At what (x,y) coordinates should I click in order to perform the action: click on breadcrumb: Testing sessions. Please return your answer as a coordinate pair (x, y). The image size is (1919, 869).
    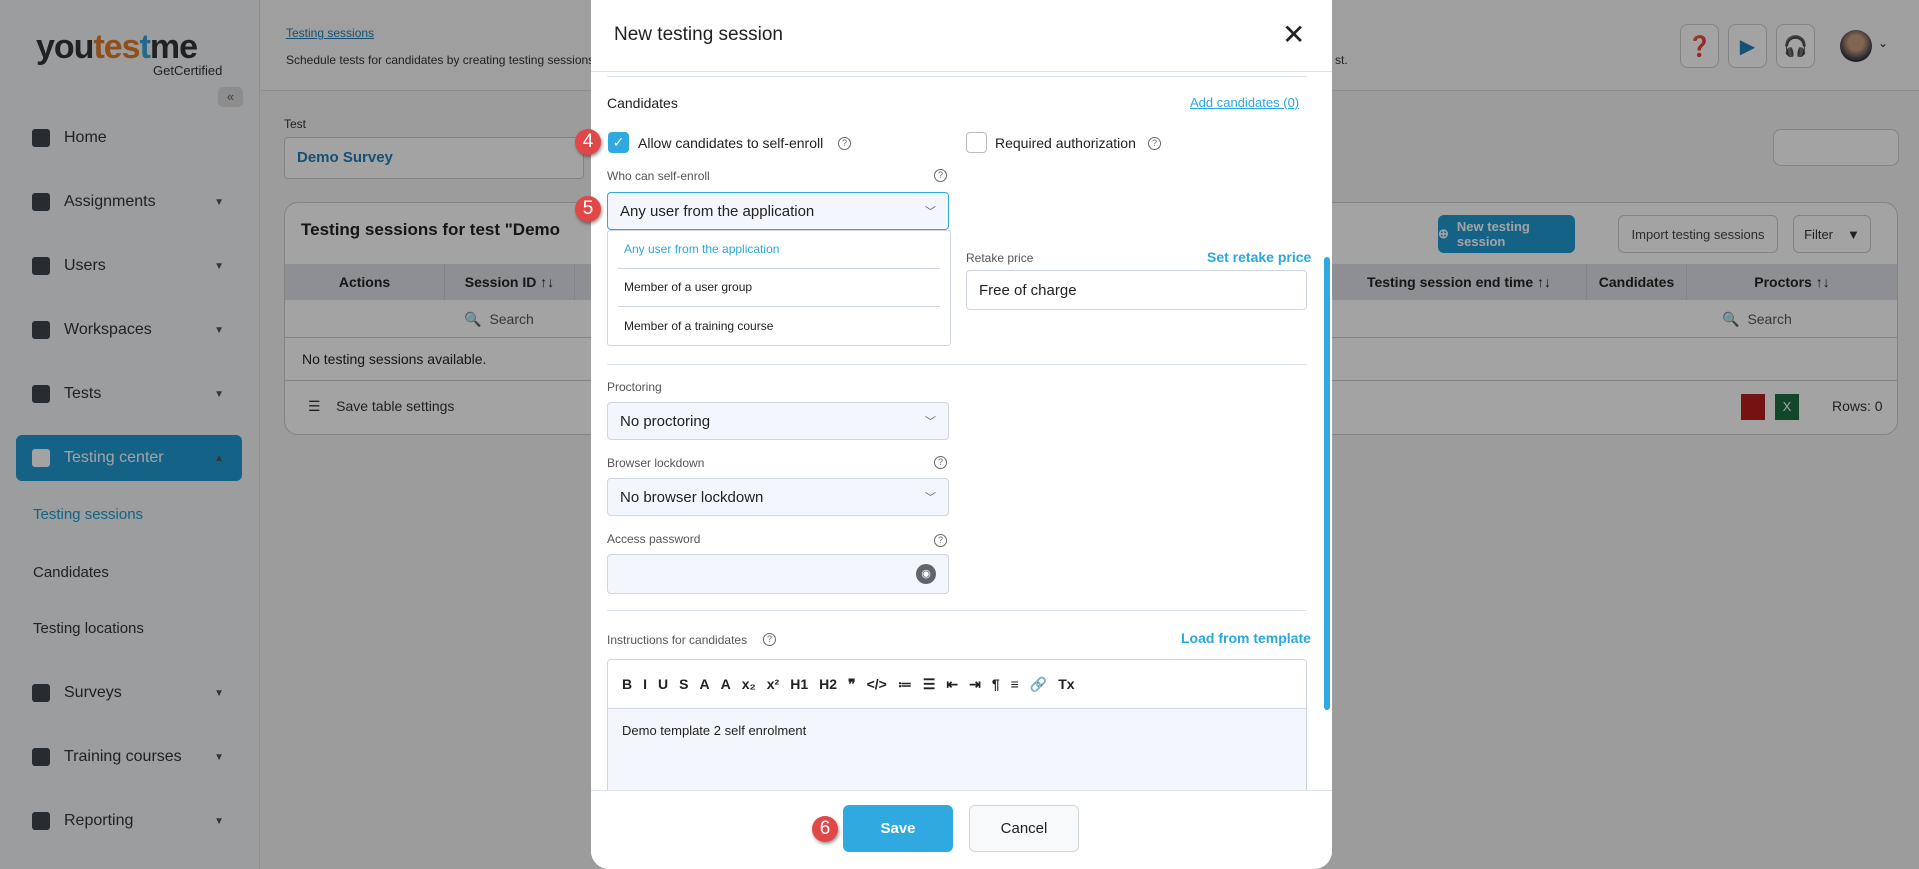
    Looking at the image, I should click on (330, 33).